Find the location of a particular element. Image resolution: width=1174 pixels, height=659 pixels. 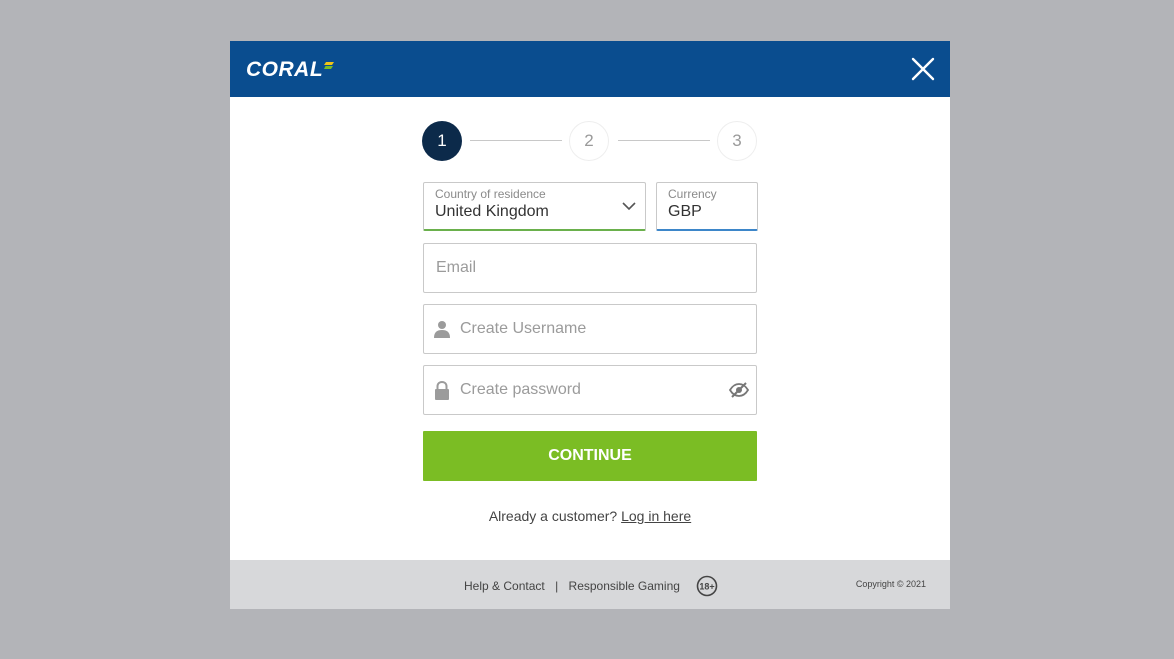

step-2: 2 is located at coordinates (589, 141).